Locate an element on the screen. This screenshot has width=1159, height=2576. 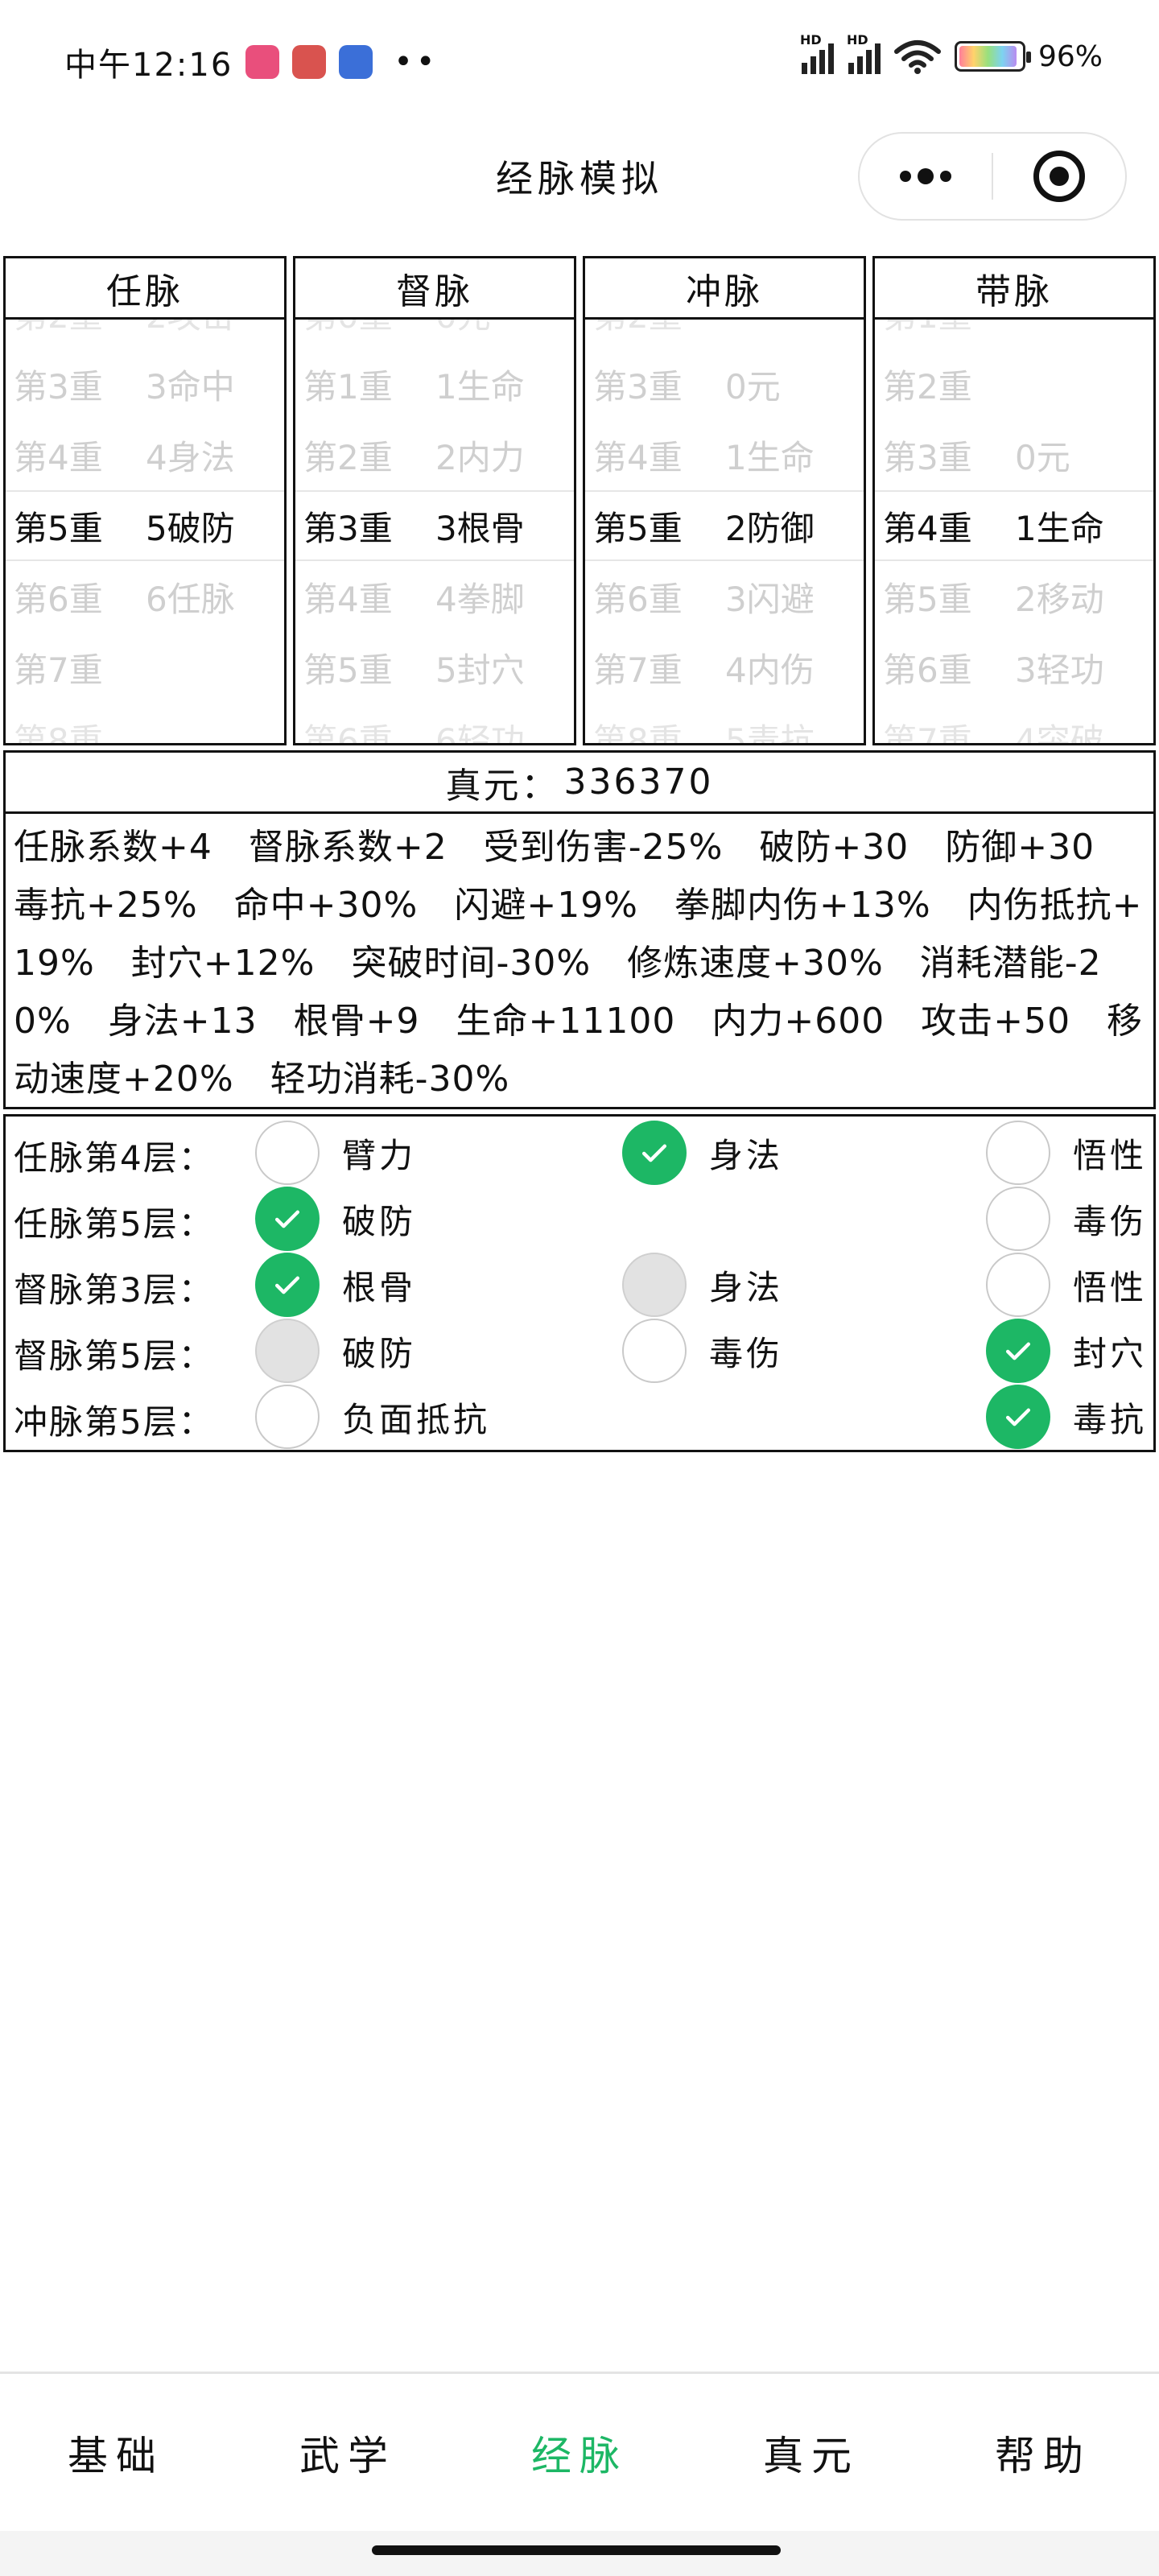
picker-option: 第8重 5毒抗 is located at coordinates (724, 723).